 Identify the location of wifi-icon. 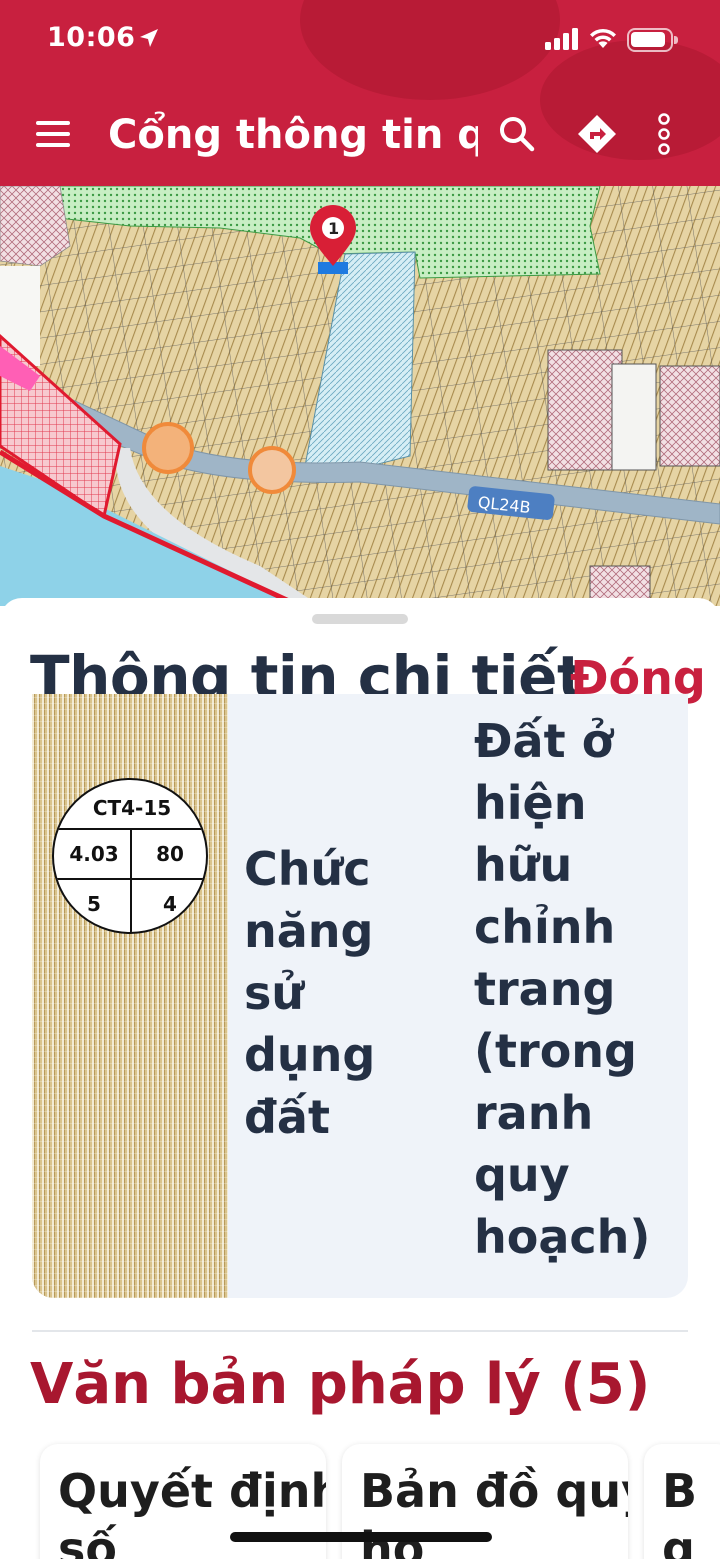
(603, 38).